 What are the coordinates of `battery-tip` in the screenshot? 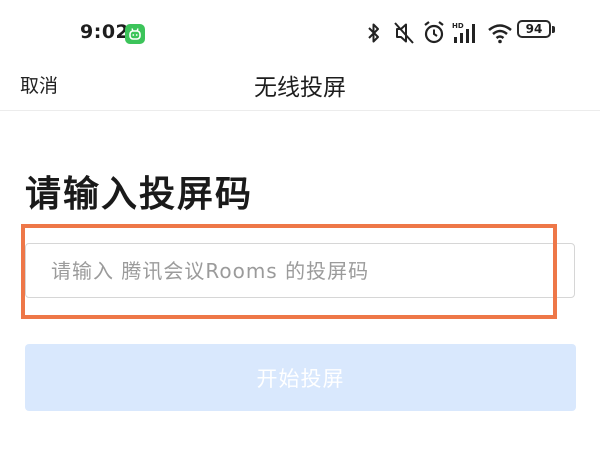 It's located at (553, 29).